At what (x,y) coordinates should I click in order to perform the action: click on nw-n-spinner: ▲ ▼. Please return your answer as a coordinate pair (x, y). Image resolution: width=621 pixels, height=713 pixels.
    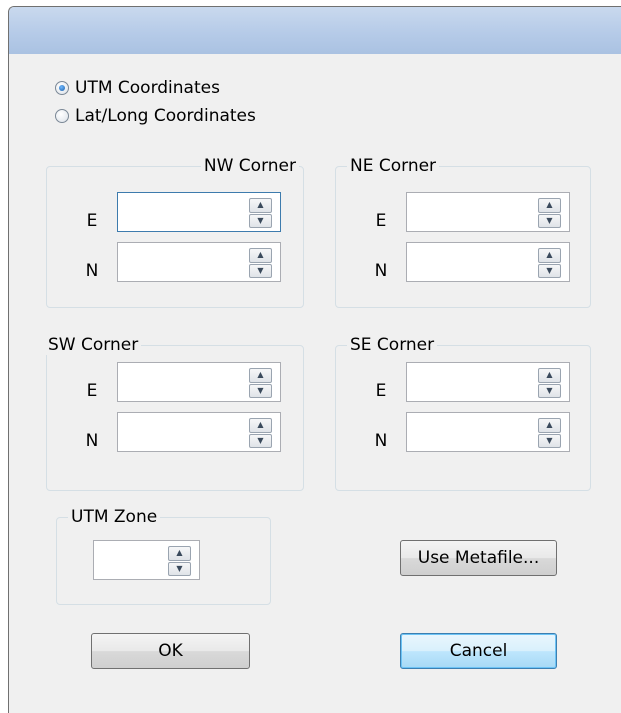
    Looking at the image, I should click on (260, 263).